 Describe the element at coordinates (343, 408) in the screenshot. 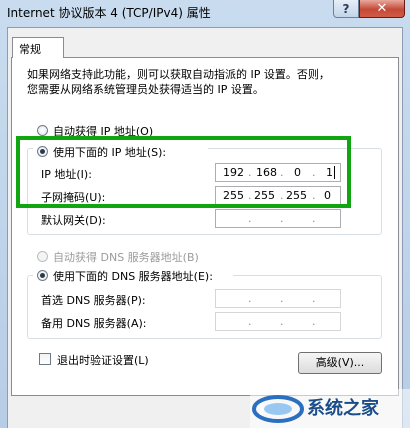

I see `watermark-text: 系统之家` at that location.